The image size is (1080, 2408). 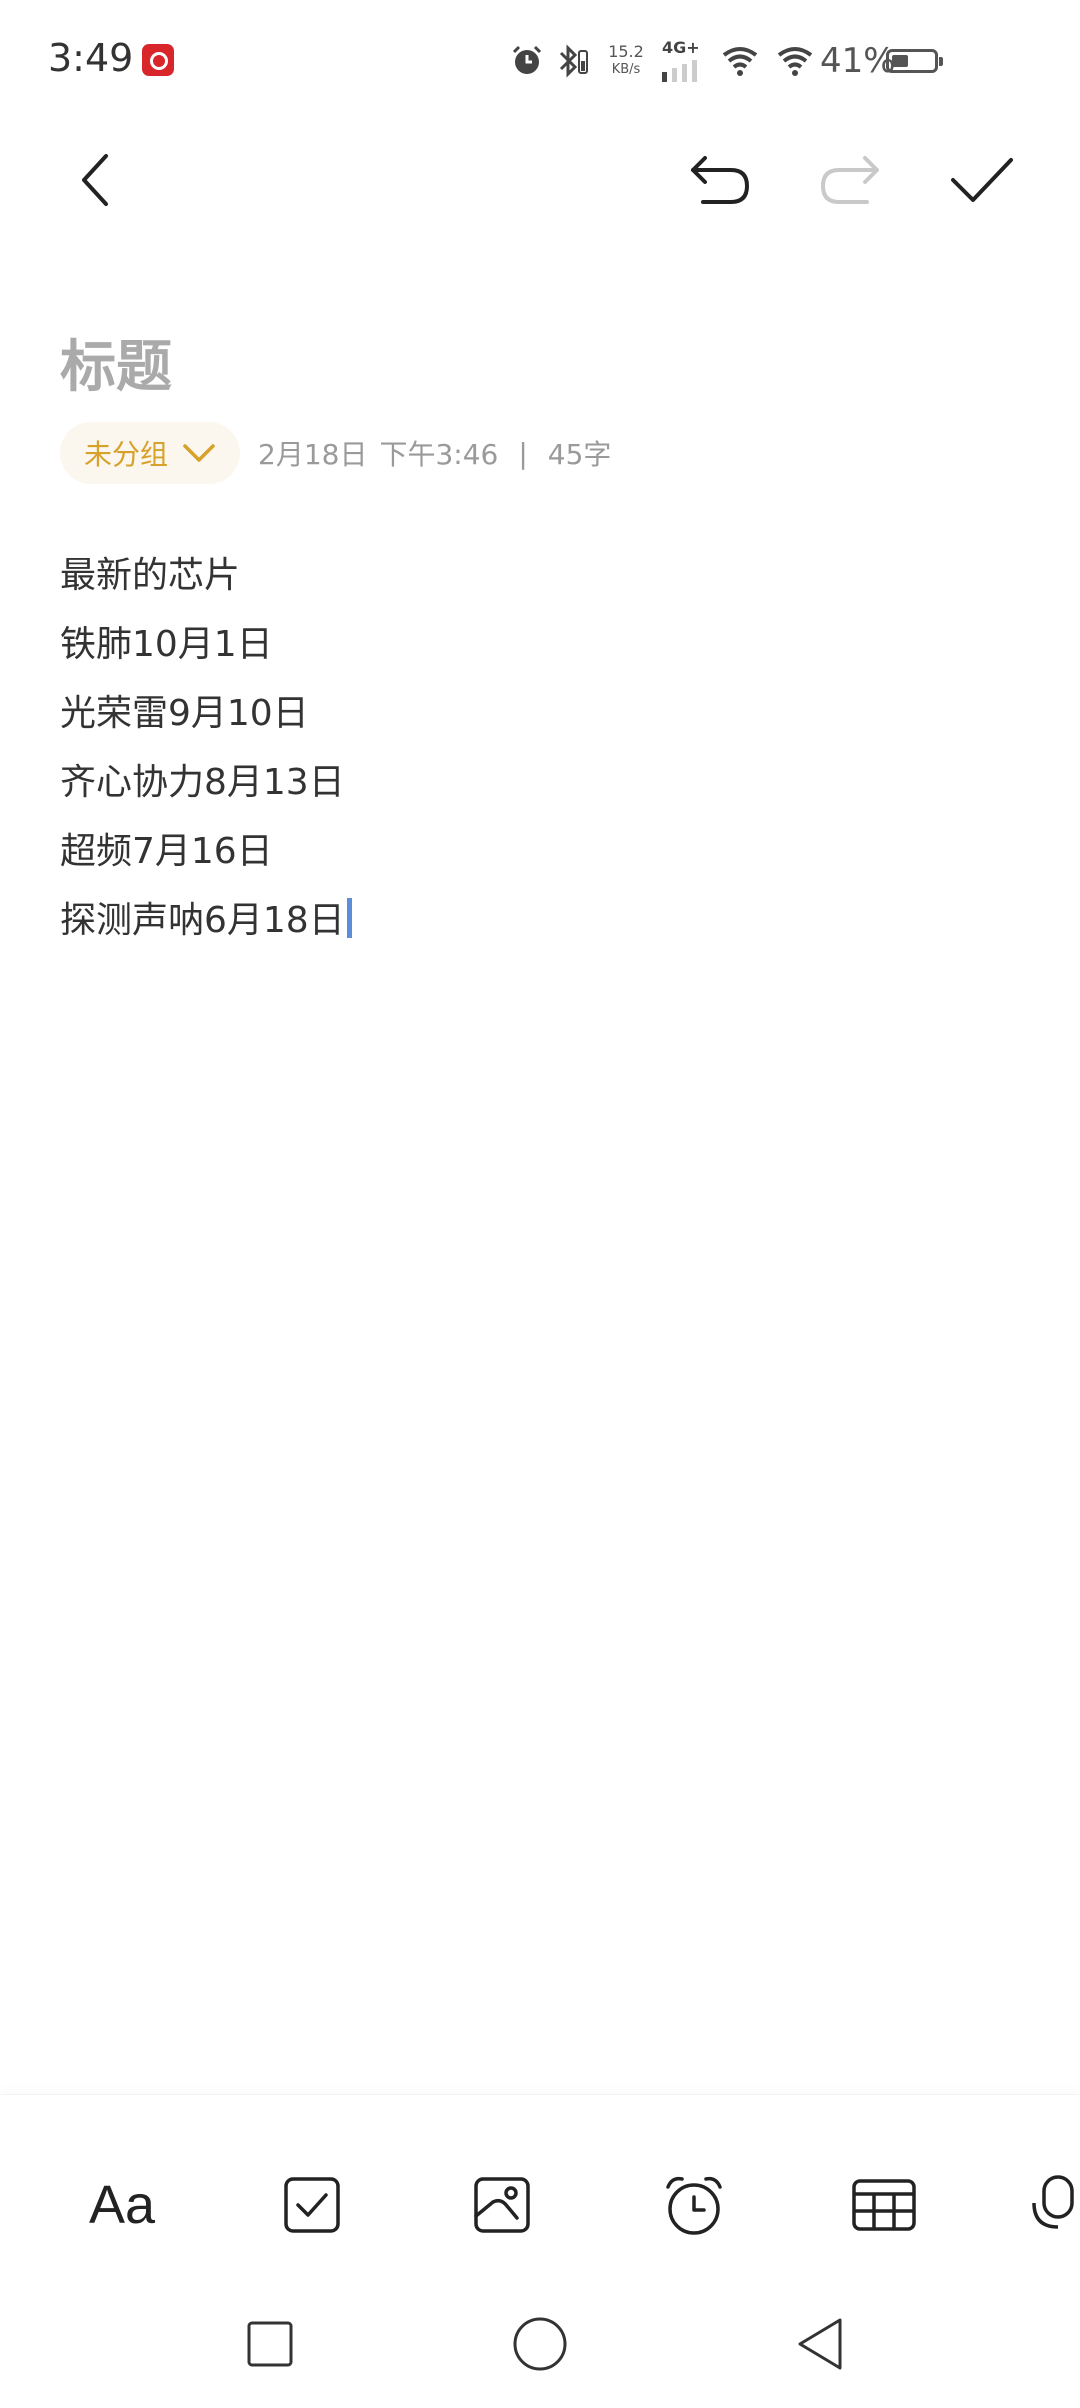 What do you see at coordinates (914, 61) in the screenshot?
I see `battery-icon` at bounding box center [914, 61].